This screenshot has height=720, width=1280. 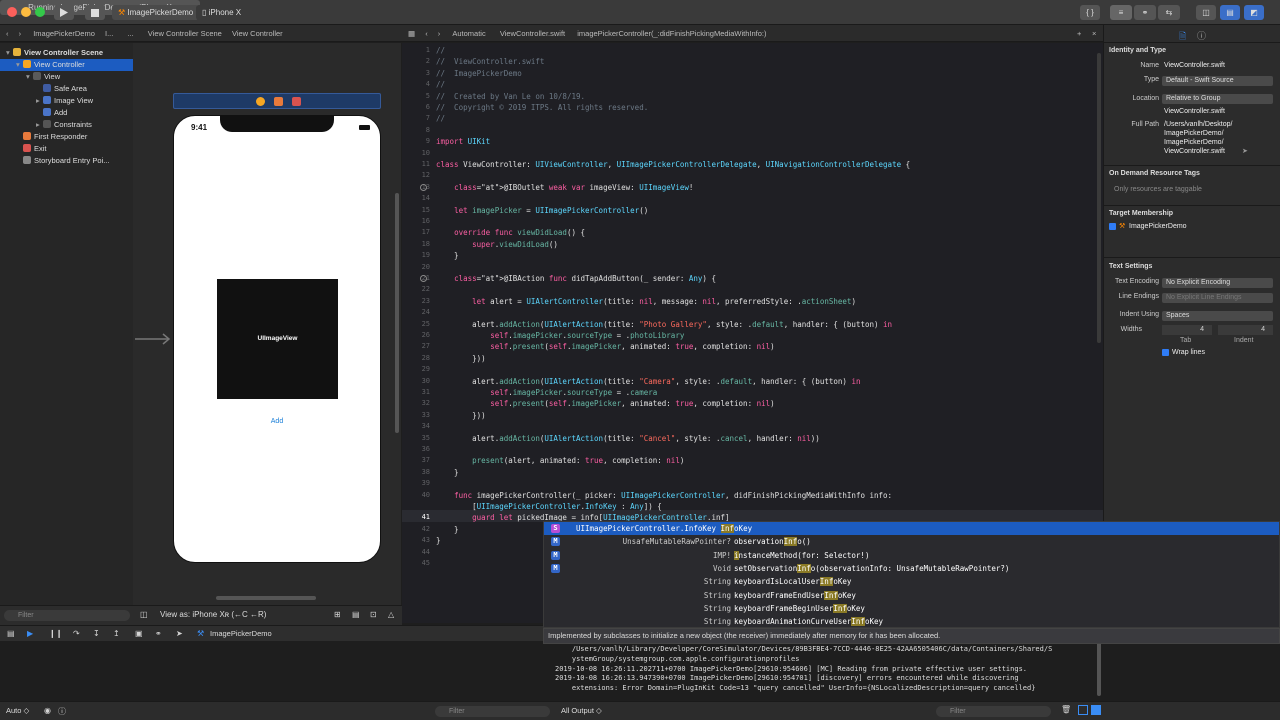 What do you see at coordinates (1201, 35) in the screenshot?
I see `help-icon: ⓘ` at bounding box center [1201, 35].